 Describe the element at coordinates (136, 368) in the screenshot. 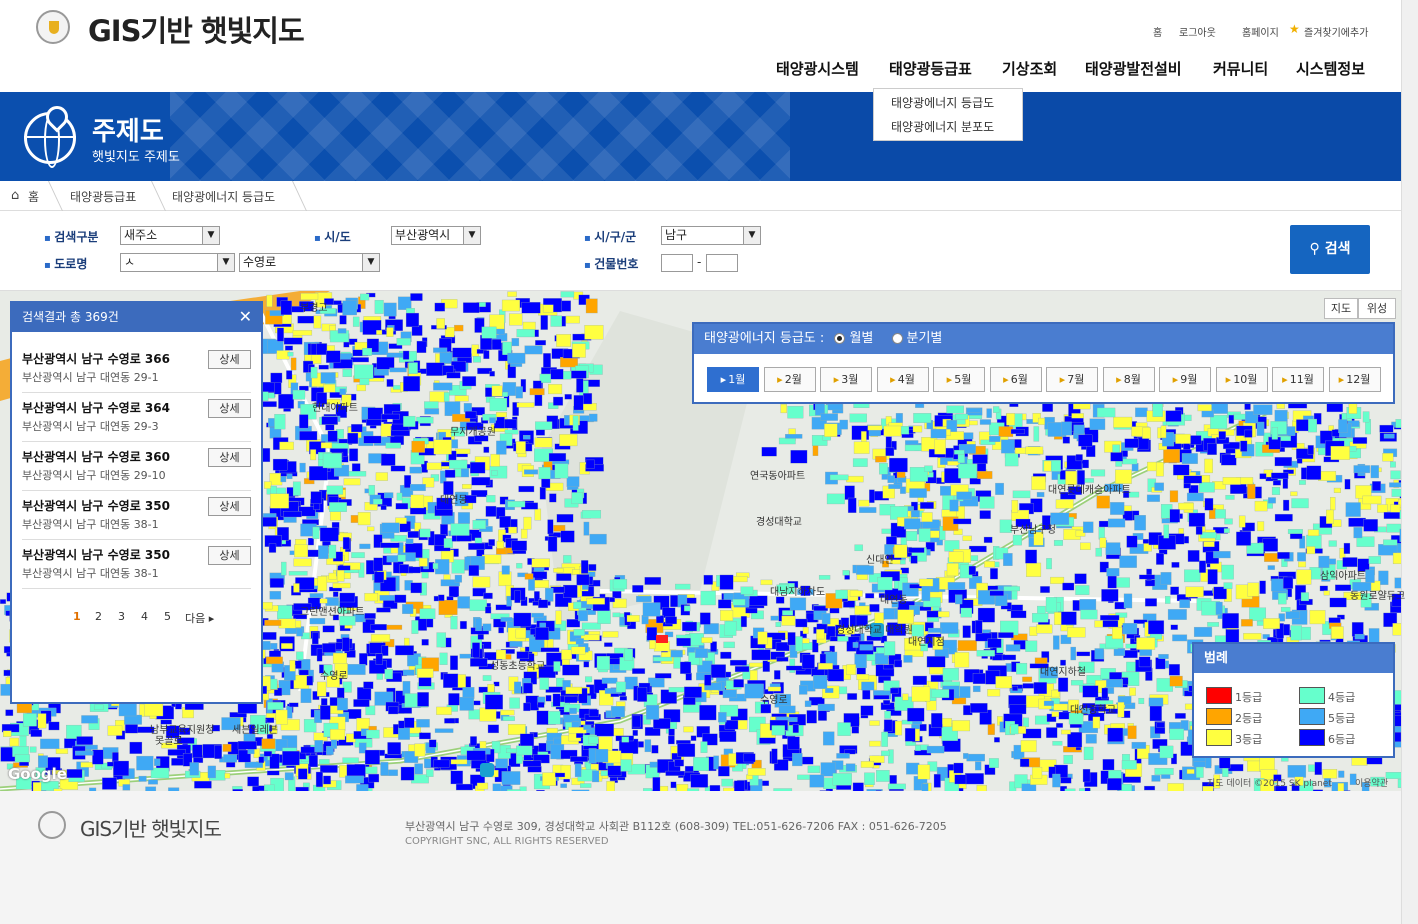

I see `result-item: 부산광역시 남구 수영로 366 부산광역시 남구 대연동 29-1 상세` at that location.